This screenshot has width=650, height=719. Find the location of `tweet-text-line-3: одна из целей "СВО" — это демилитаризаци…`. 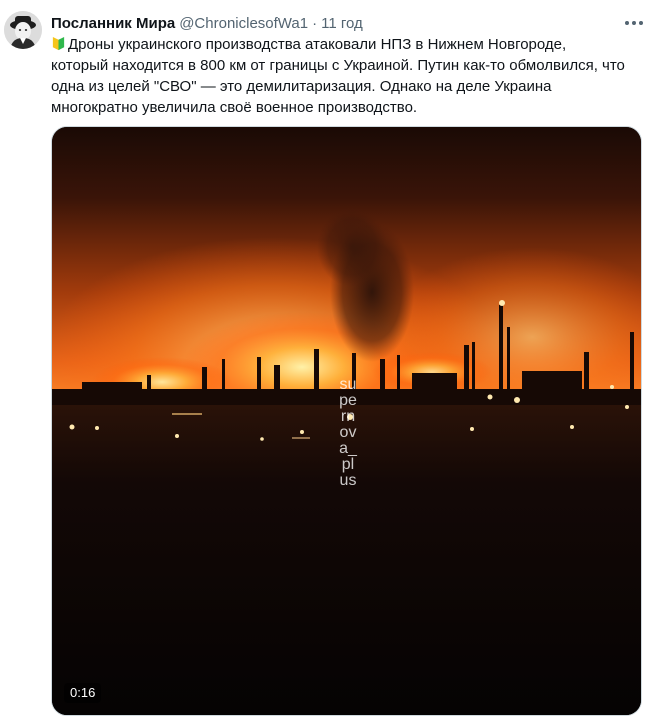

tweet-text-line-3: одна из целей "СВО" — это демилитаризаци… is located at coordinates (301, 86).